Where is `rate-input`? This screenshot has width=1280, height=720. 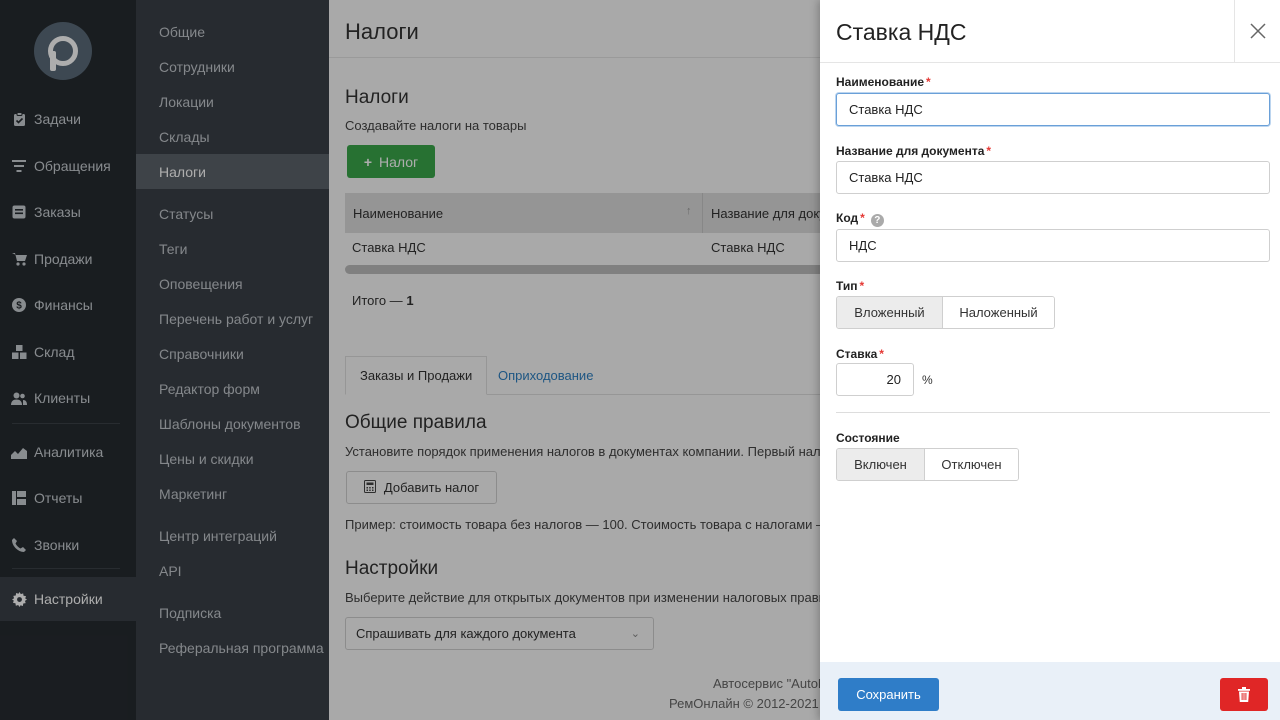 rate-input is located at coordinates (875, 379).